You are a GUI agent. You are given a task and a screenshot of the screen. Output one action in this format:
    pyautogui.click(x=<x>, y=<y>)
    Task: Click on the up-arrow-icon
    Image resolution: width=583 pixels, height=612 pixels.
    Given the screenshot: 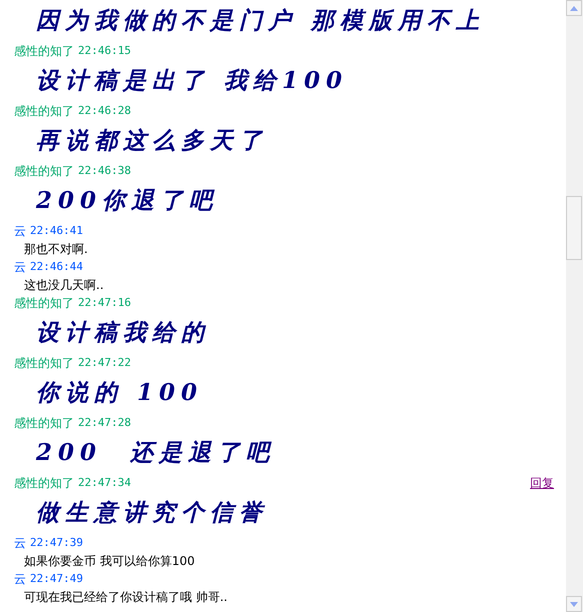 What is the action you would take?
    pyautogui.click(x=574, y=8)
    